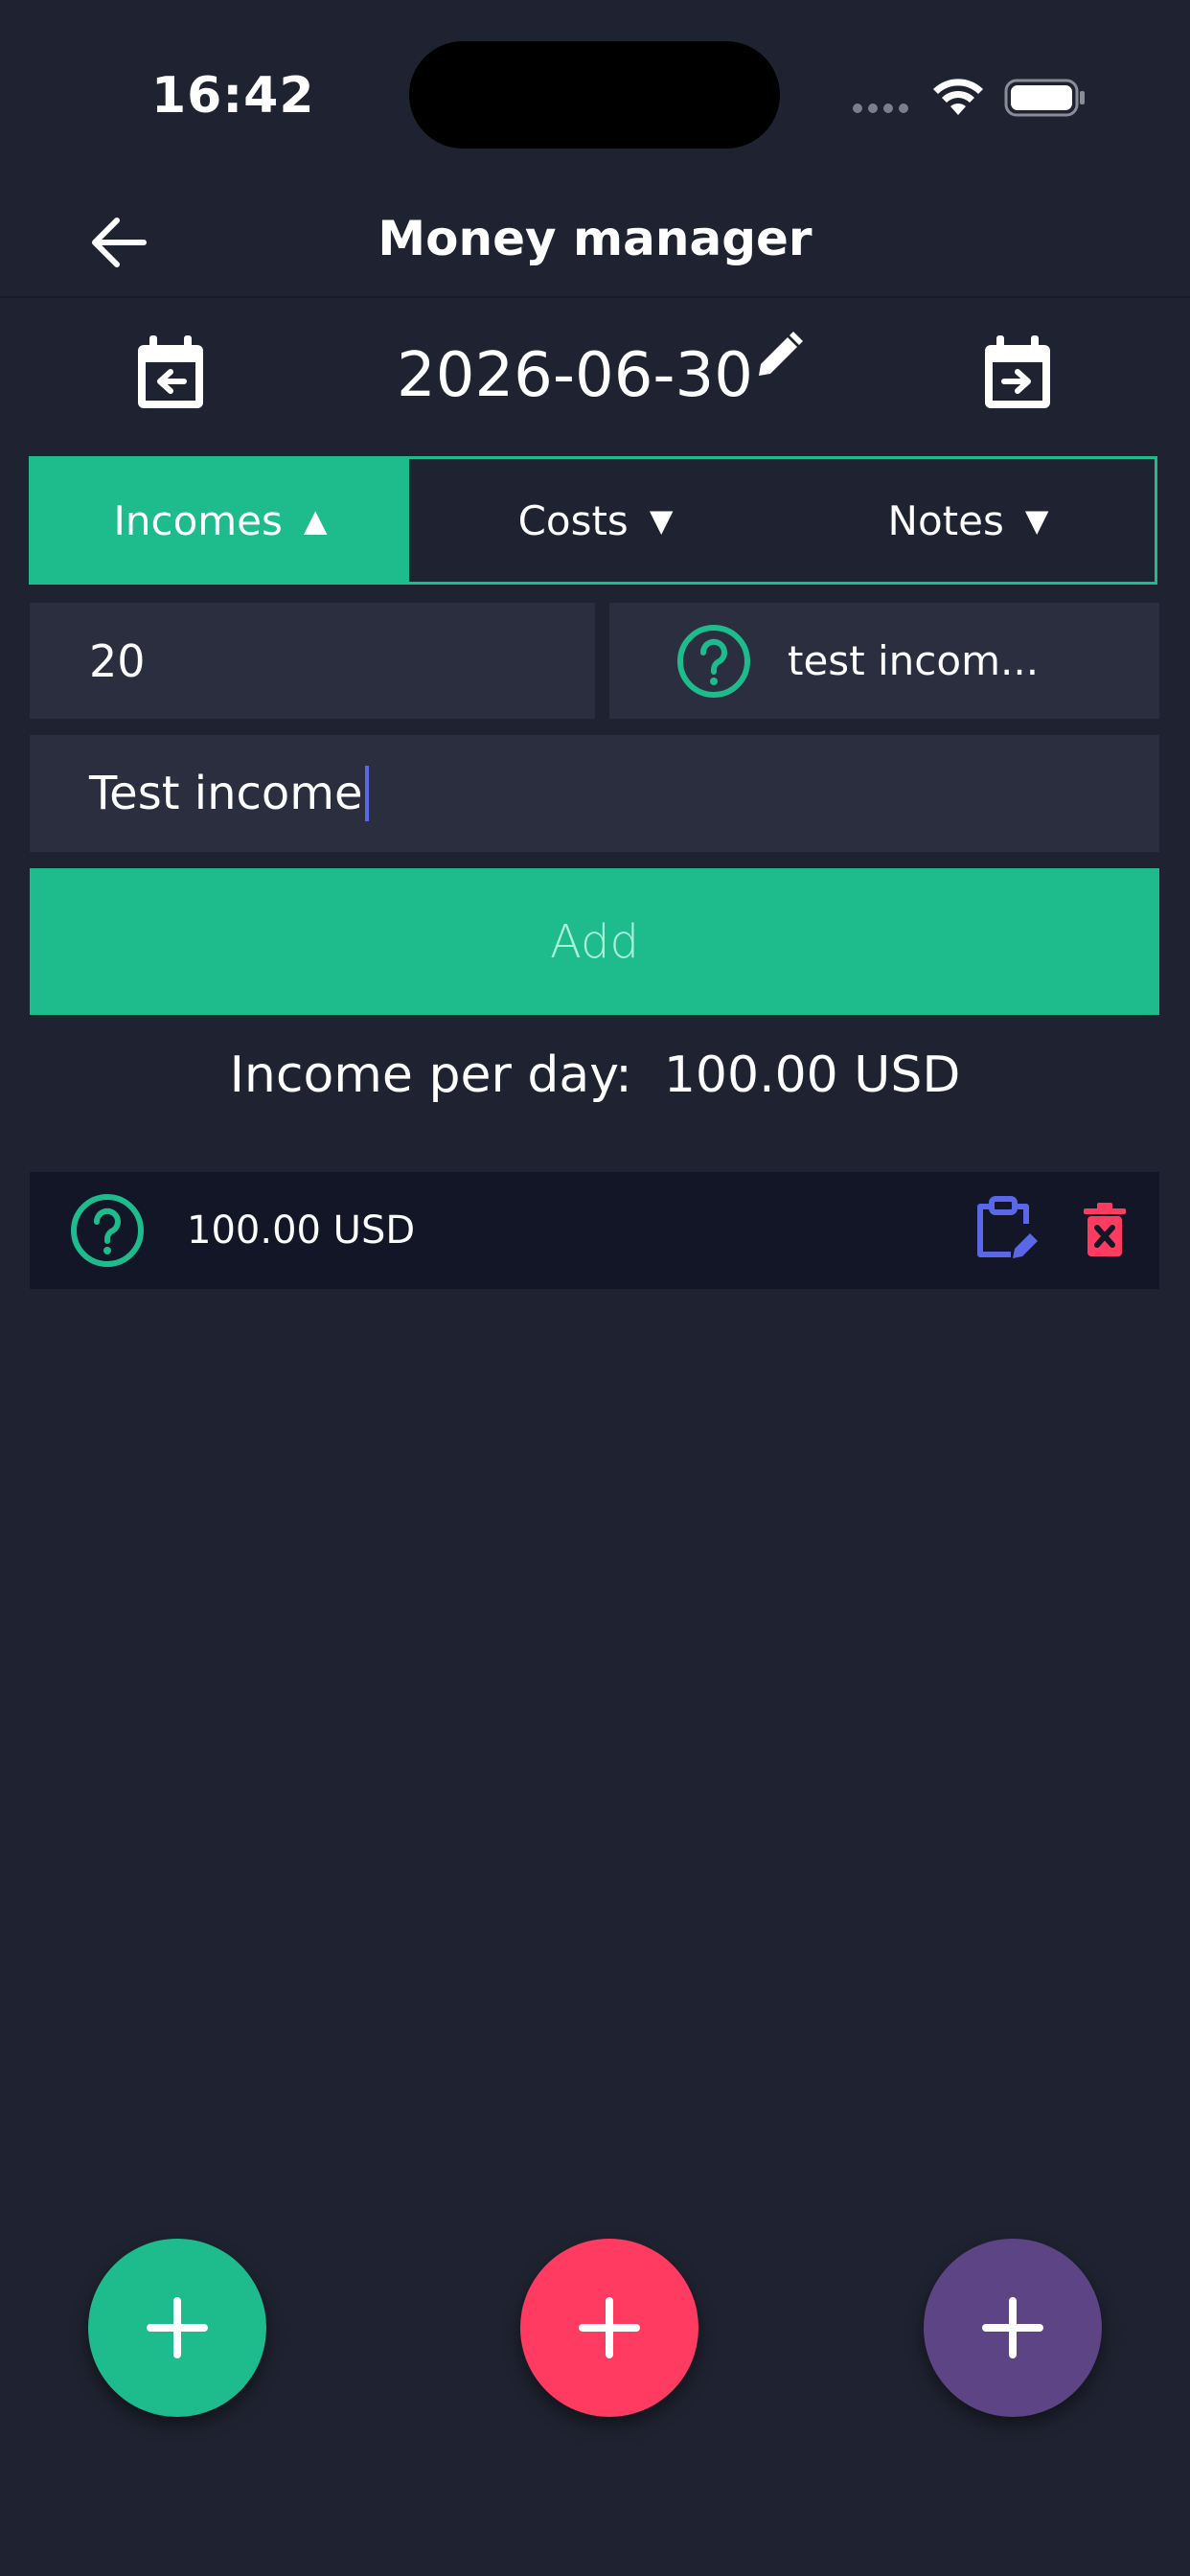 The image size is (1190, 2576). Describe the element at coordinates (946, 520) in the screenshot. I see `tab-notes-label: Notes` at that location.